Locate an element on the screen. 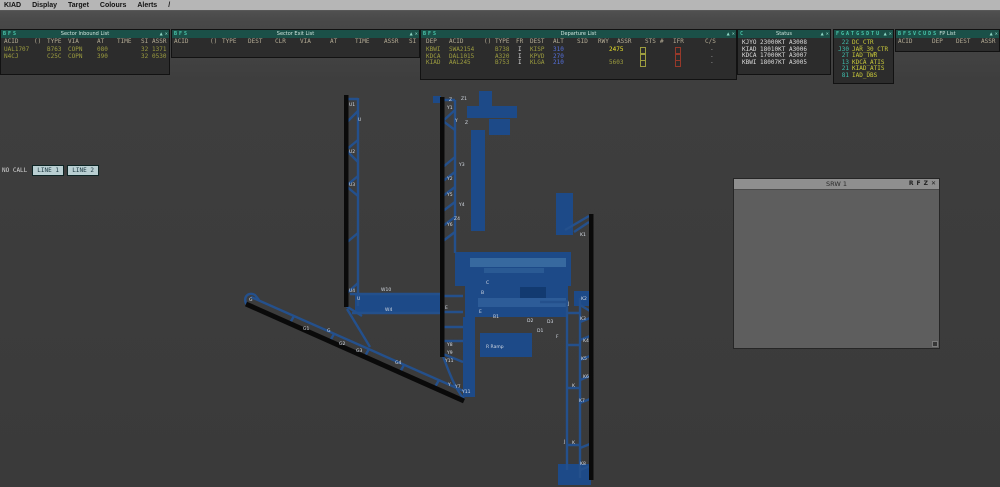 The image size is (1000, 487). taxiway-label-y8: Y8 is located at coordinates (449, 345).